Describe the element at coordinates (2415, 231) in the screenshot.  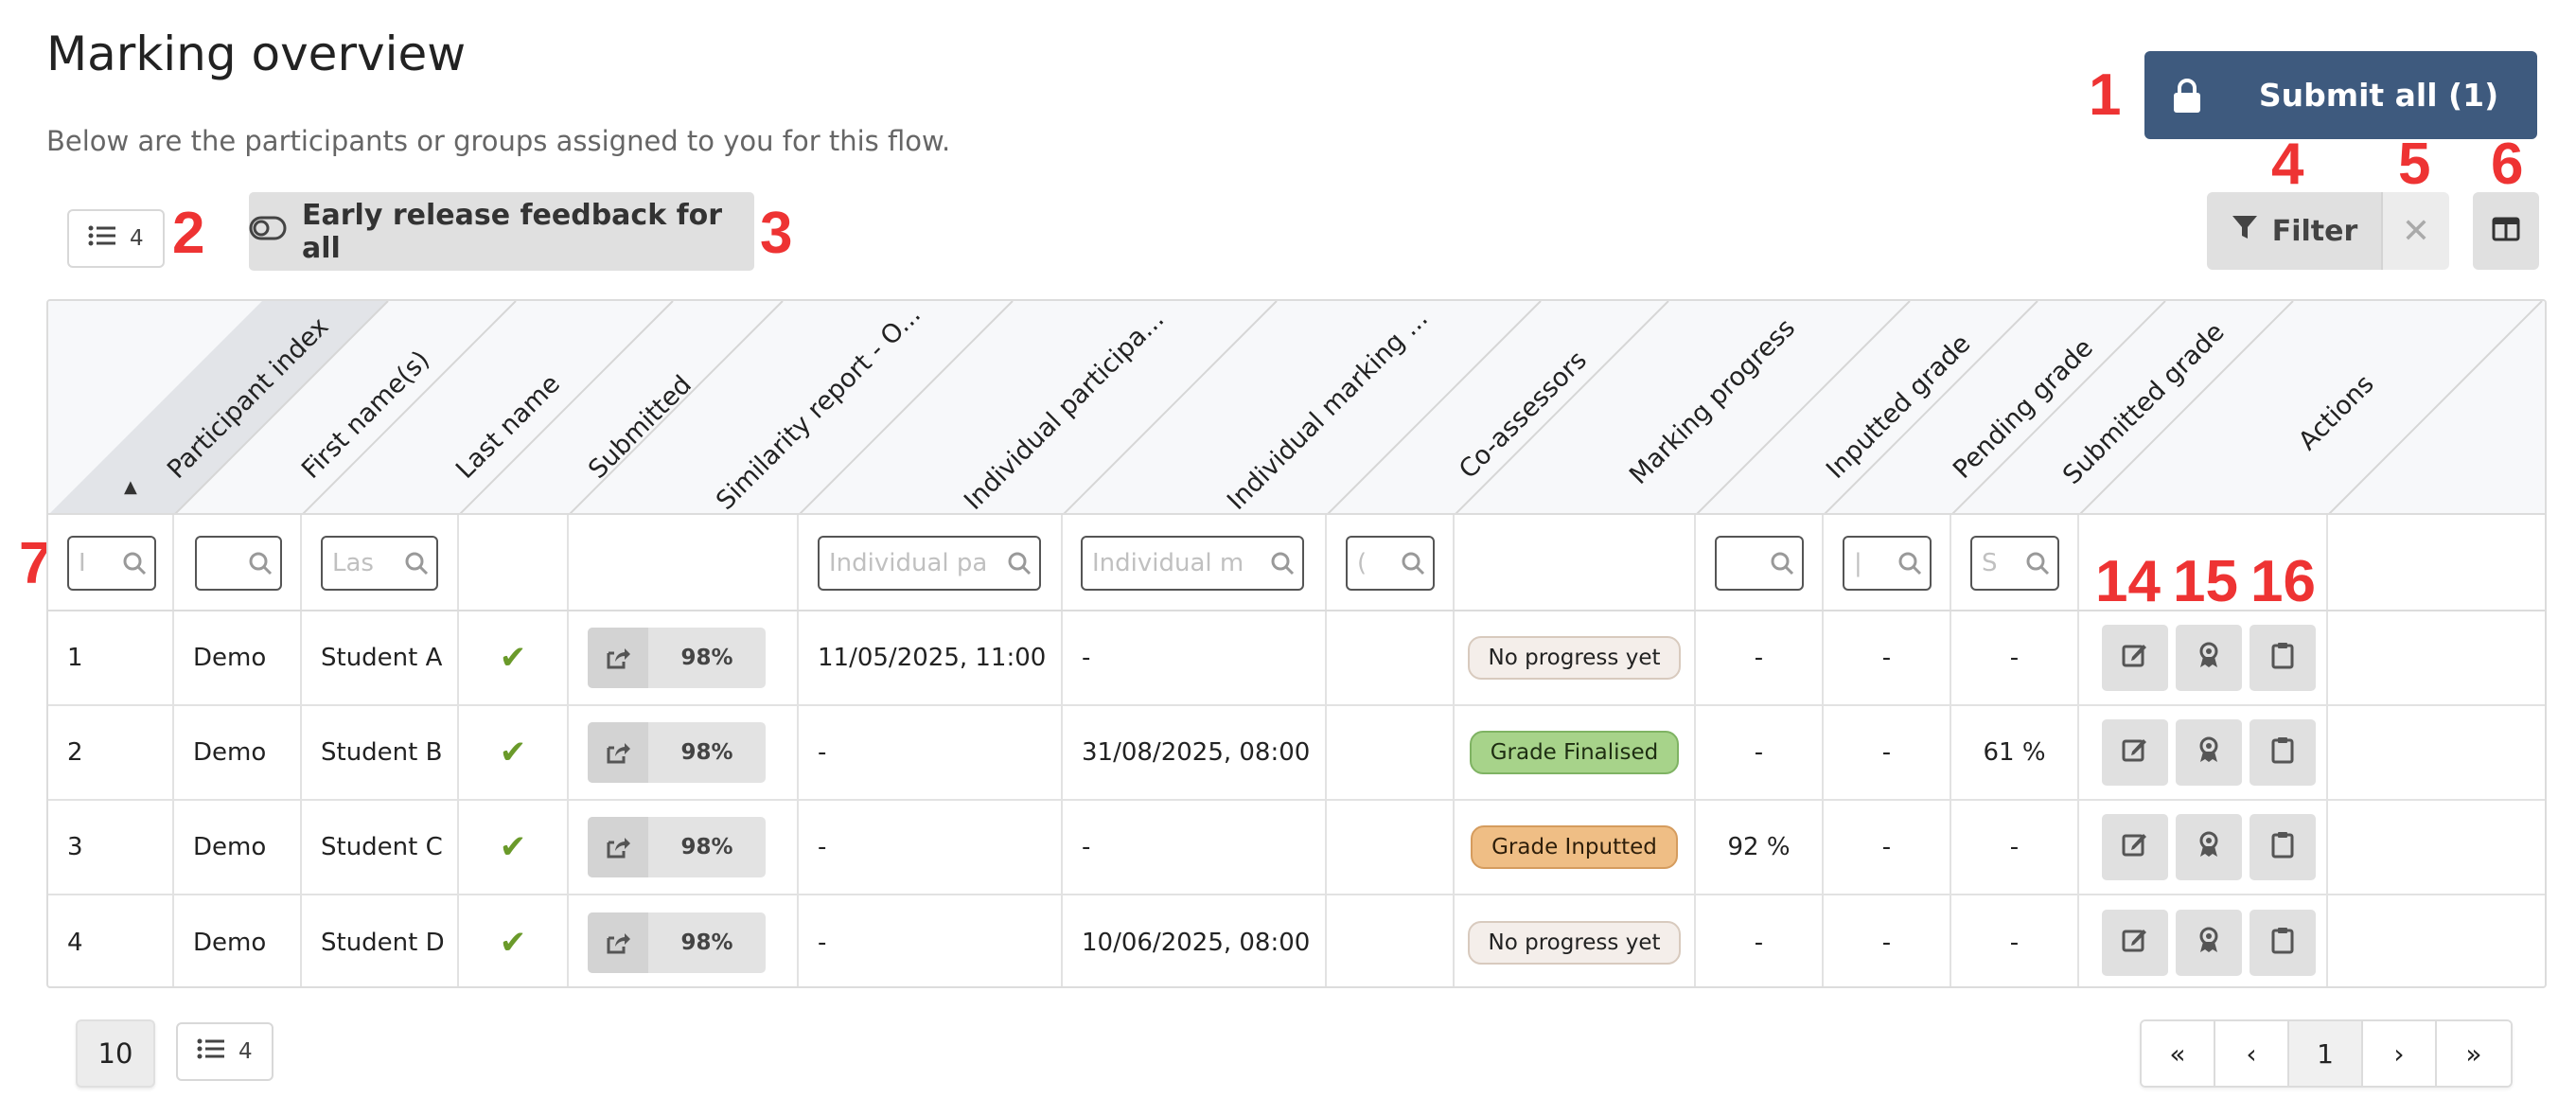
I see `clear-filter-button: ✕` at that location.